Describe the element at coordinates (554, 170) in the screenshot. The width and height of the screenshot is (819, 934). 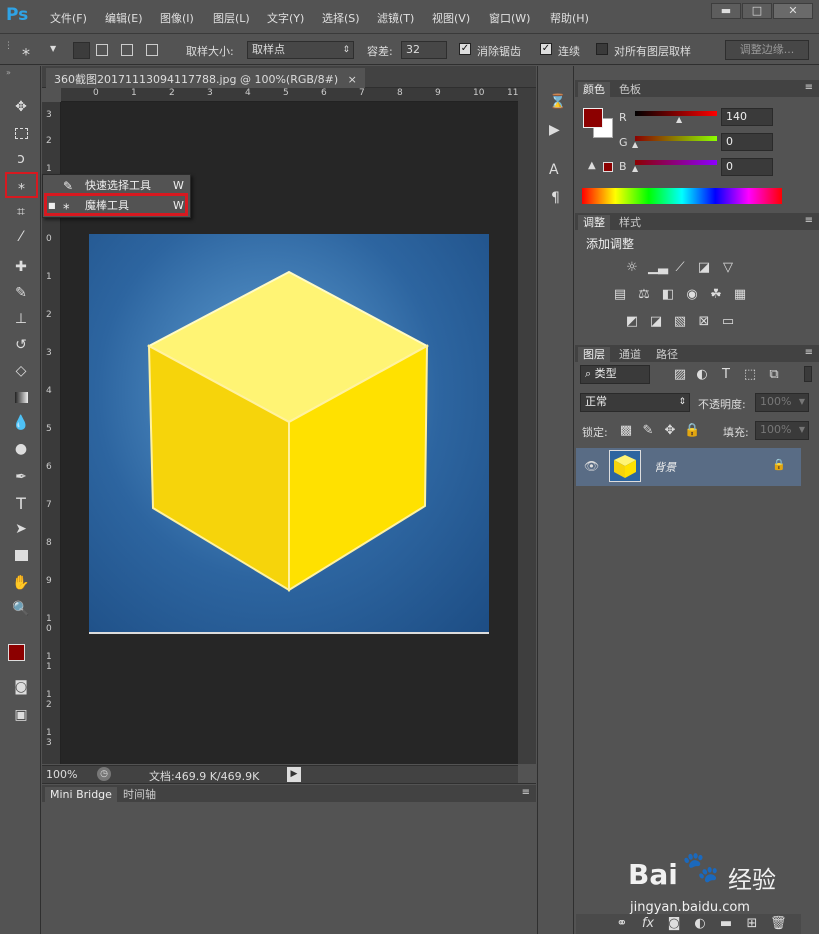
I see `character-panel-icon: A` at that location.